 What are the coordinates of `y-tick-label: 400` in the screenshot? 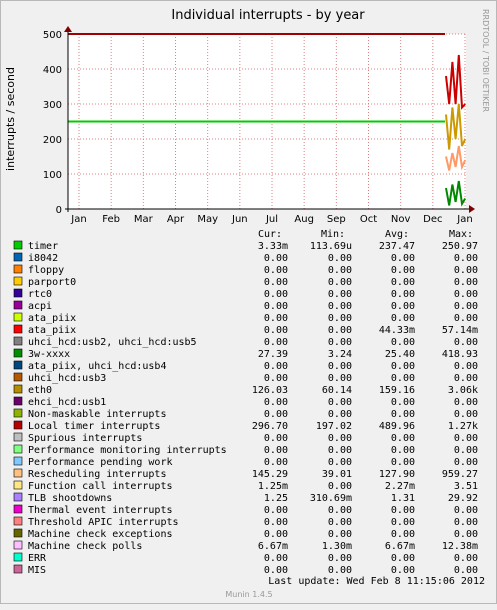 It's located at (52, 70).